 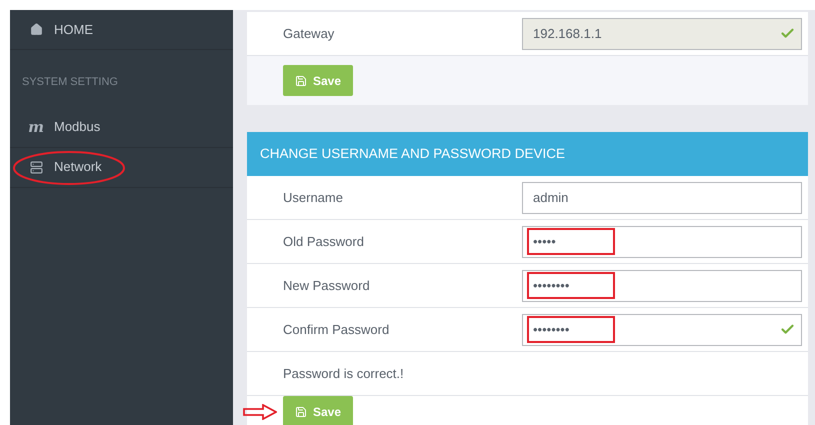 I want to click on sidebar-label: HOME, so click(x=73, y=29).